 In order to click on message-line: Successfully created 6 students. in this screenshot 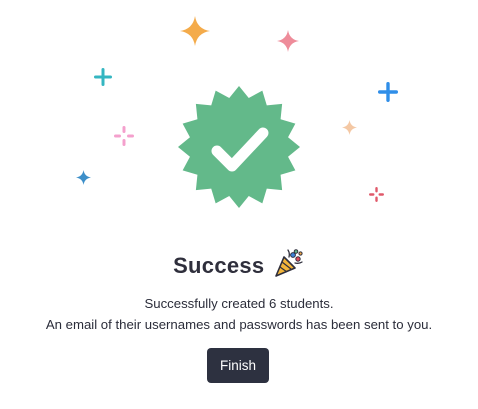, I will do `click(239, 303)`.